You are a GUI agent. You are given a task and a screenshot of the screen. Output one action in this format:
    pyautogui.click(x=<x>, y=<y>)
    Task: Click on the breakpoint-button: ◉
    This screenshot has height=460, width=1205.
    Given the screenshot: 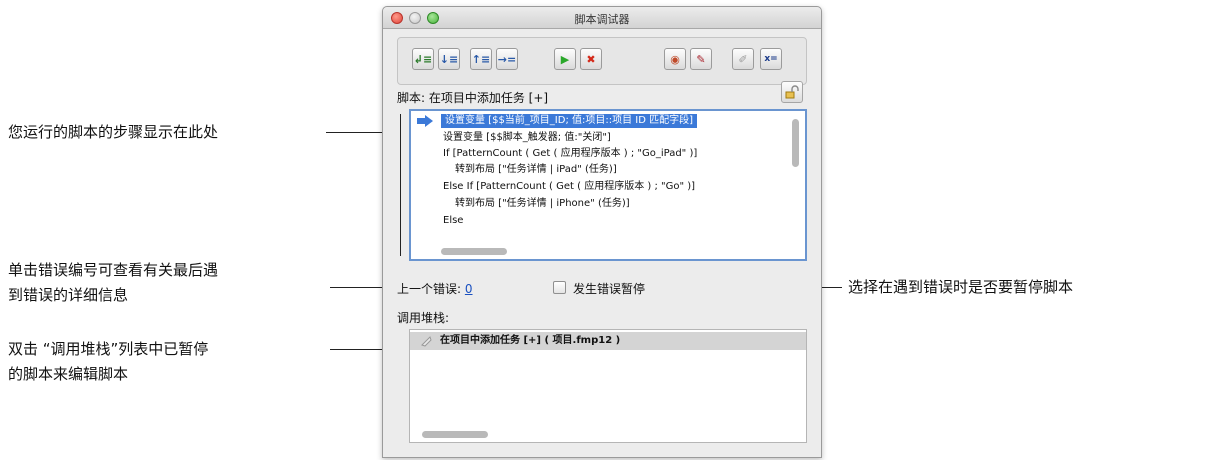 What is the action you would take?
    pyautogui.click(x=675, y=59)
    